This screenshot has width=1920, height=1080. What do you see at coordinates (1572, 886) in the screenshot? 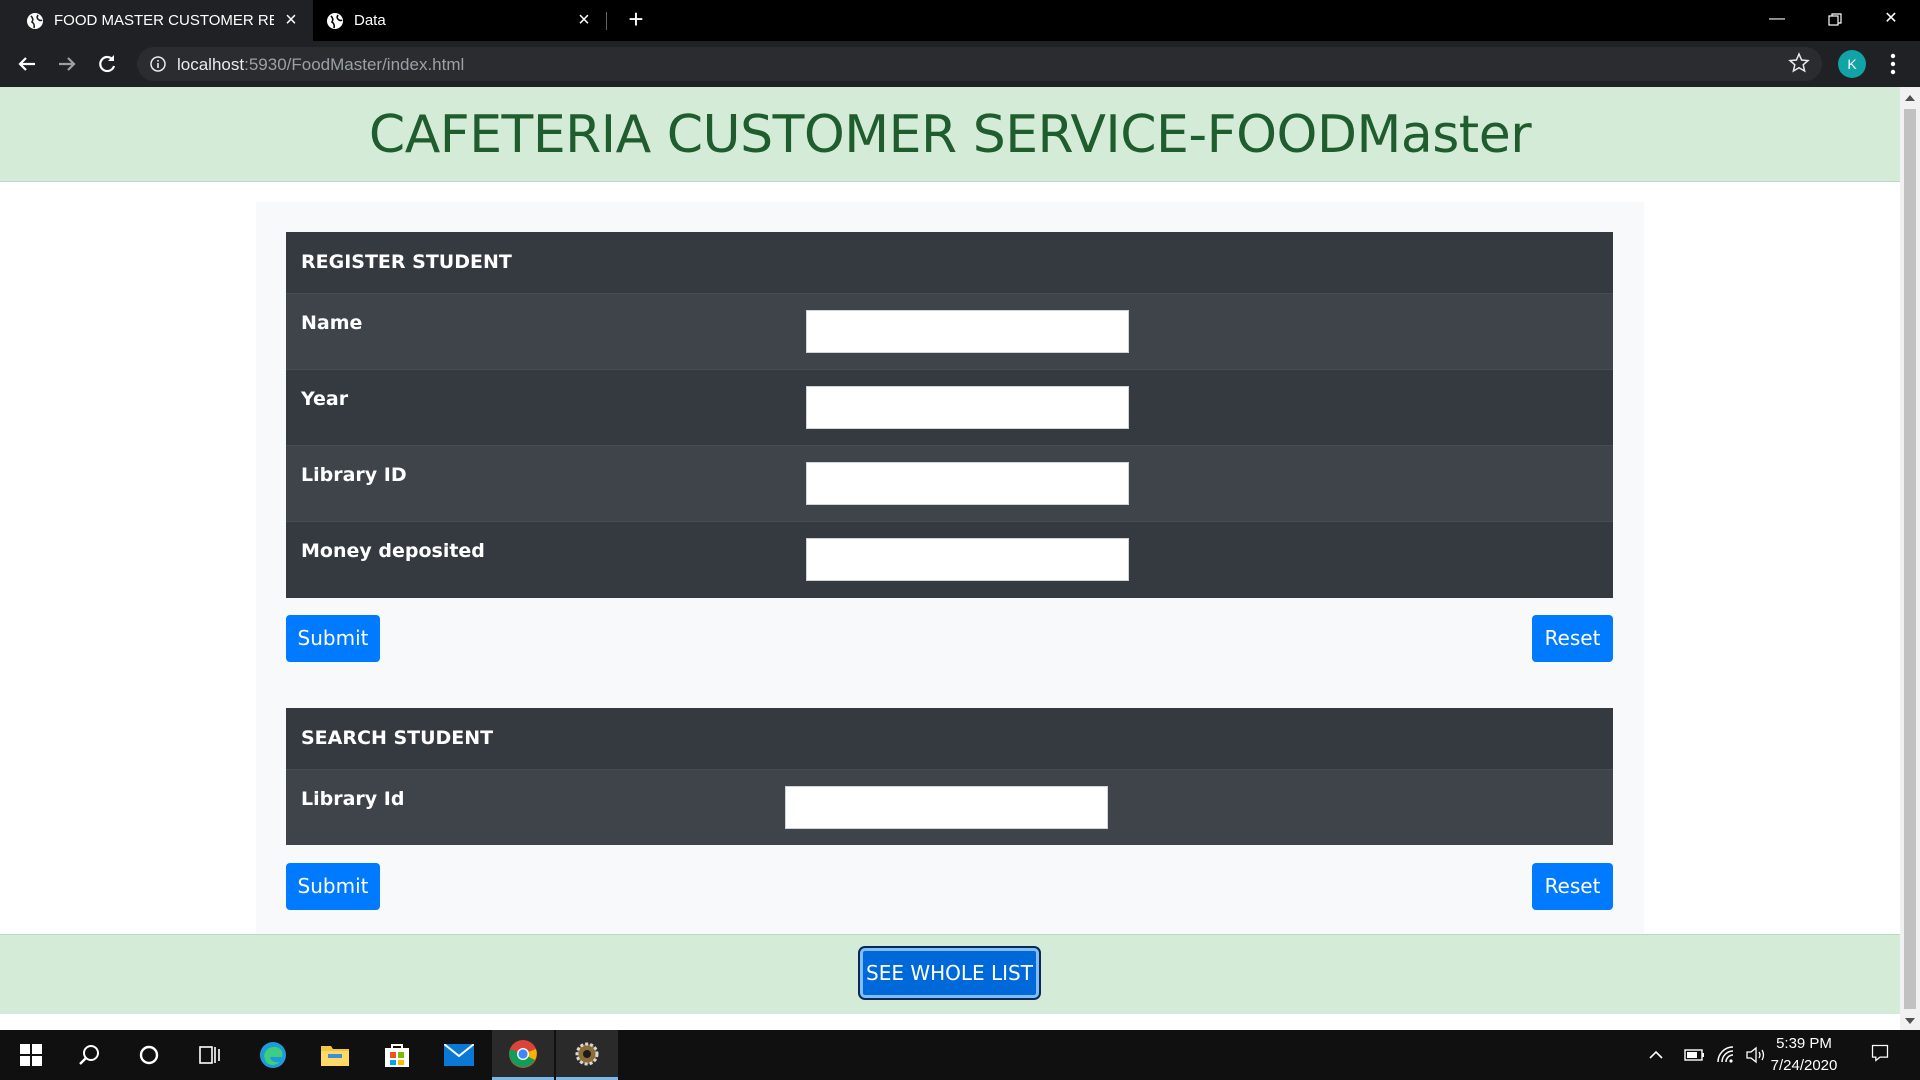
I see `search-reset-button: Reset` at bounding box center [1572, 886].